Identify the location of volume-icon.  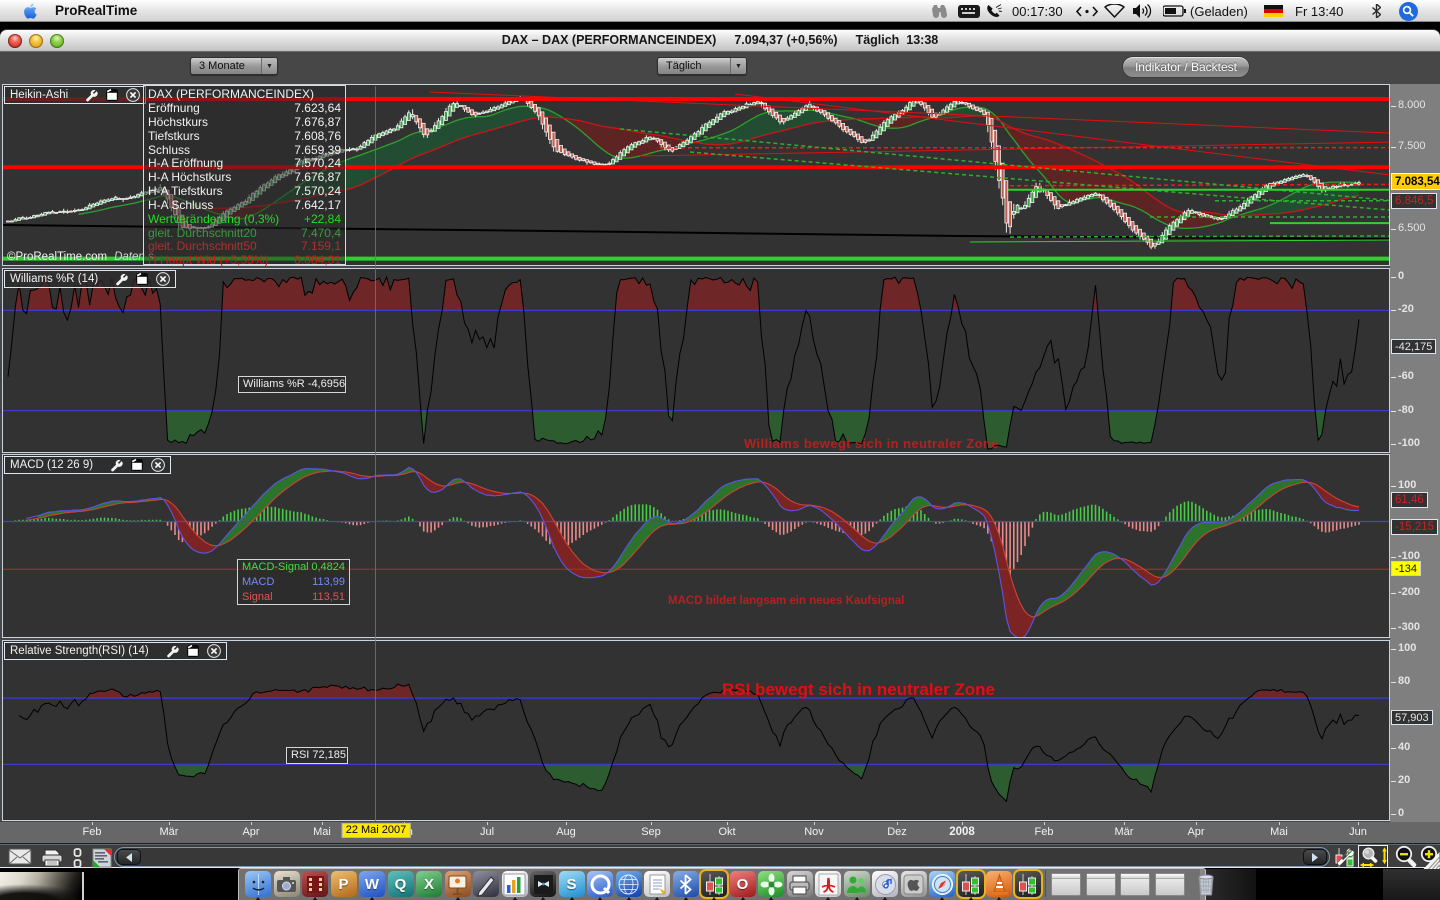
(1143, 11).